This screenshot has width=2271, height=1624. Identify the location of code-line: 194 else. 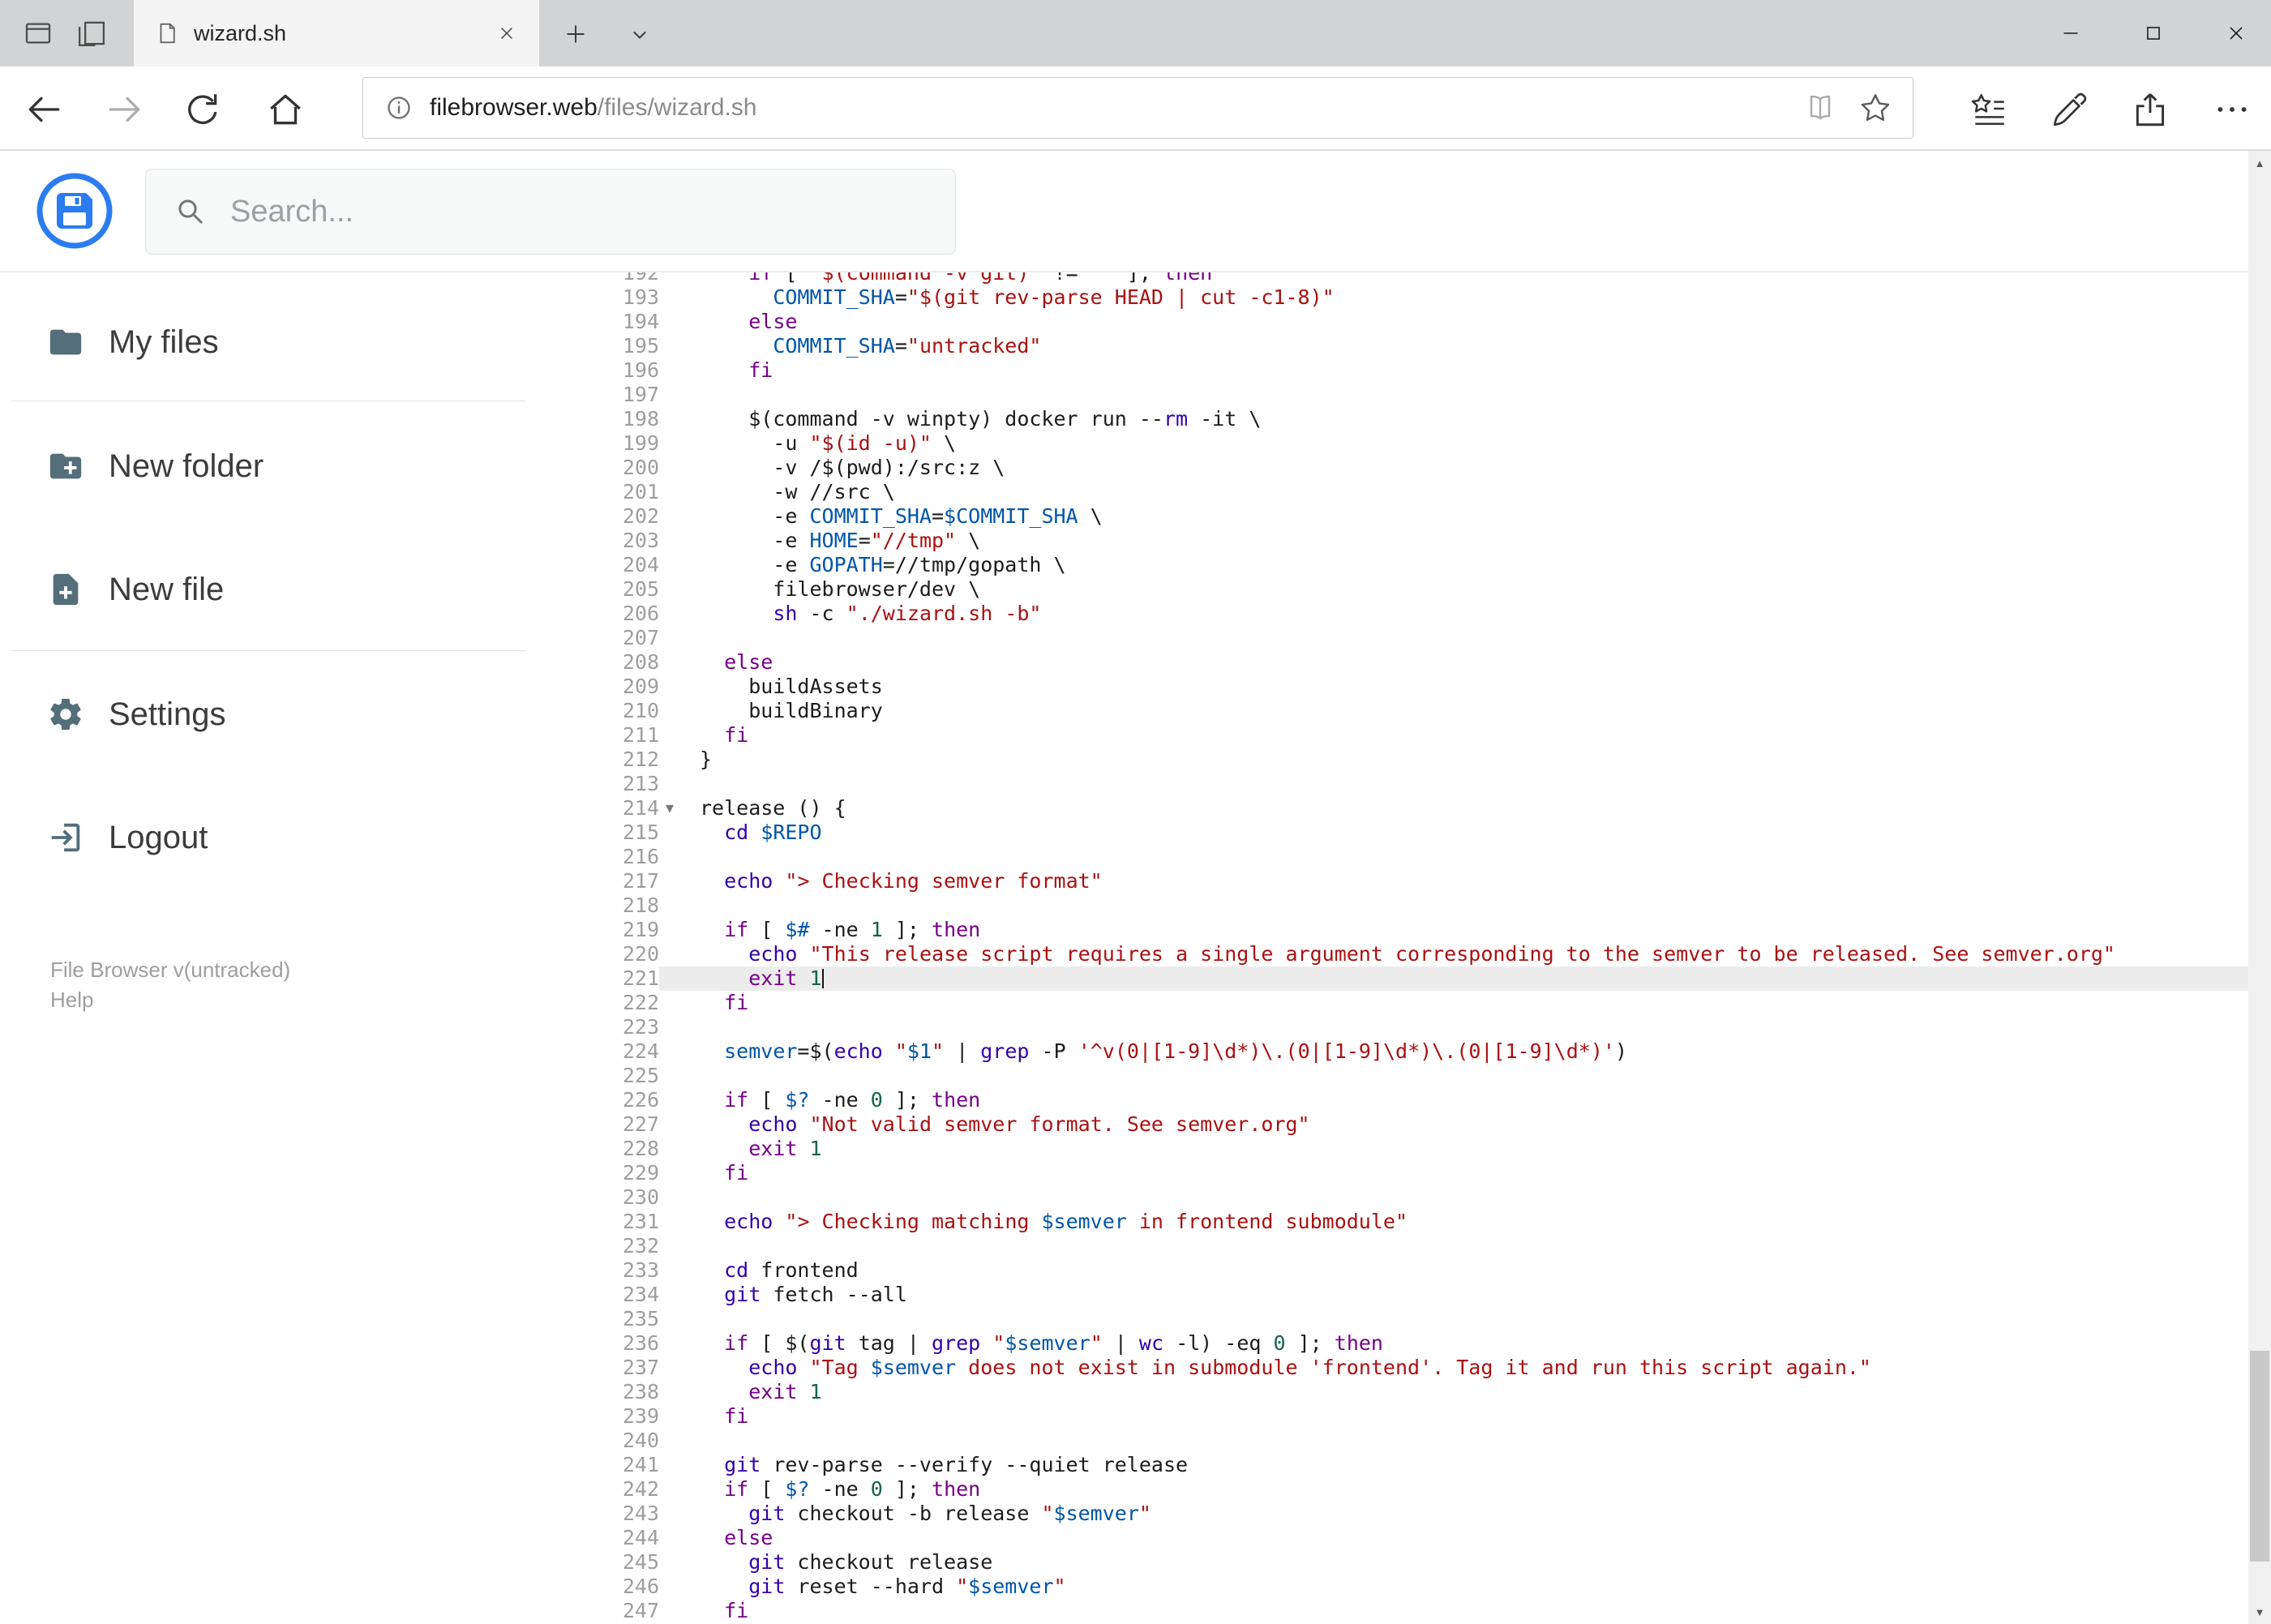
(1421, 322).